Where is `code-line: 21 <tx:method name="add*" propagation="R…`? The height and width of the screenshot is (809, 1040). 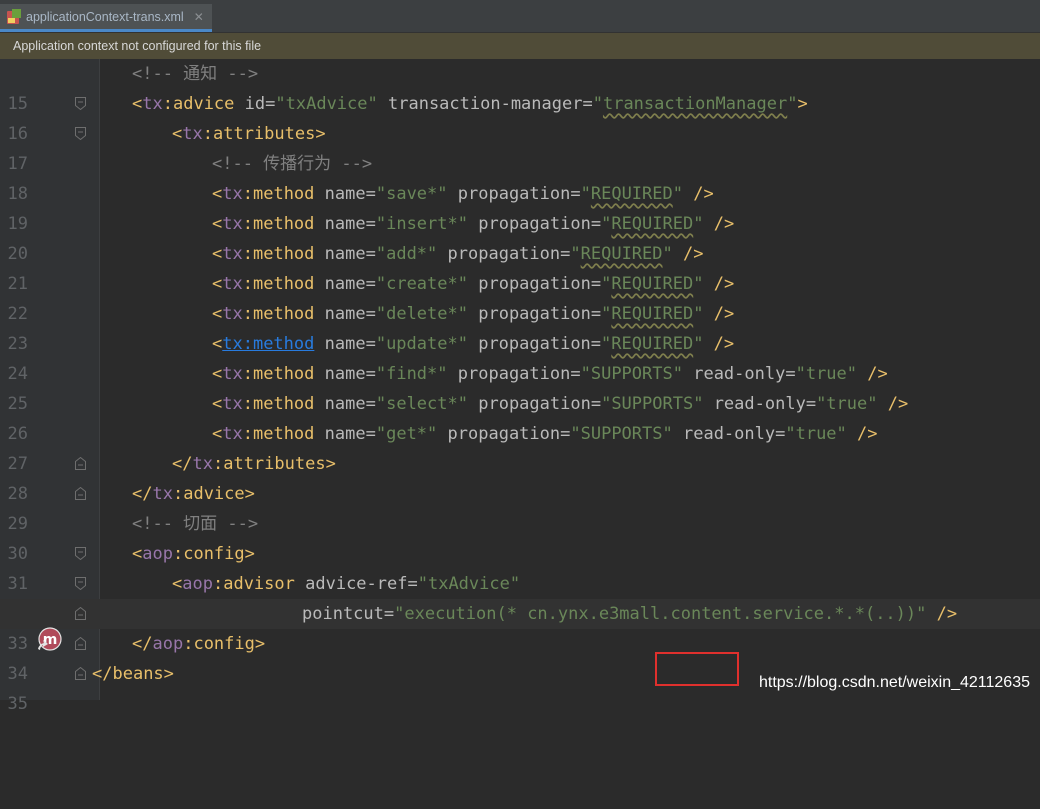
code-line: 21 <tx:method name="add*" propagation="R… is located at coordinates (520, 254).